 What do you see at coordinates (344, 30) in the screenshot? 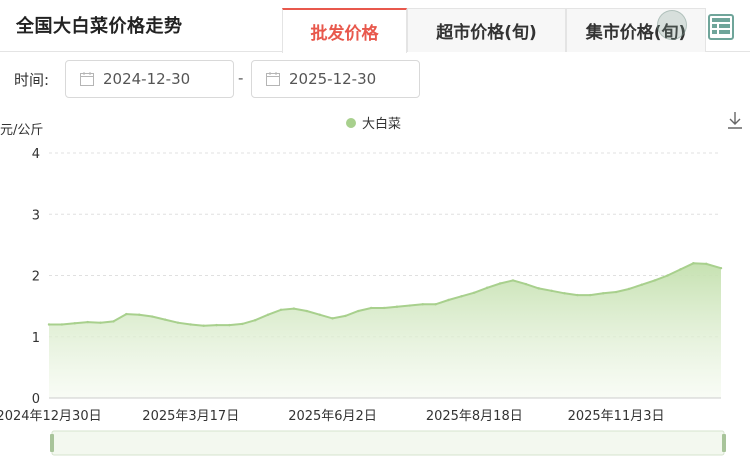
I see `tab-wholesale-price: 批发价格` at bounding box center [344, 30].